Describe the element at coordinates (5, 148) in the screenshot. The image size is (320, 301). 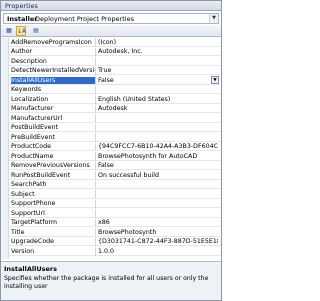
I see `grid-margin` at that location.